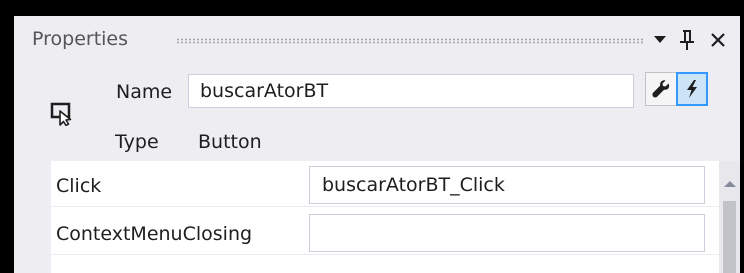  Describe the element at coordinates (61, 114) in the screenshot. I see `object-selector-icon` at that location.